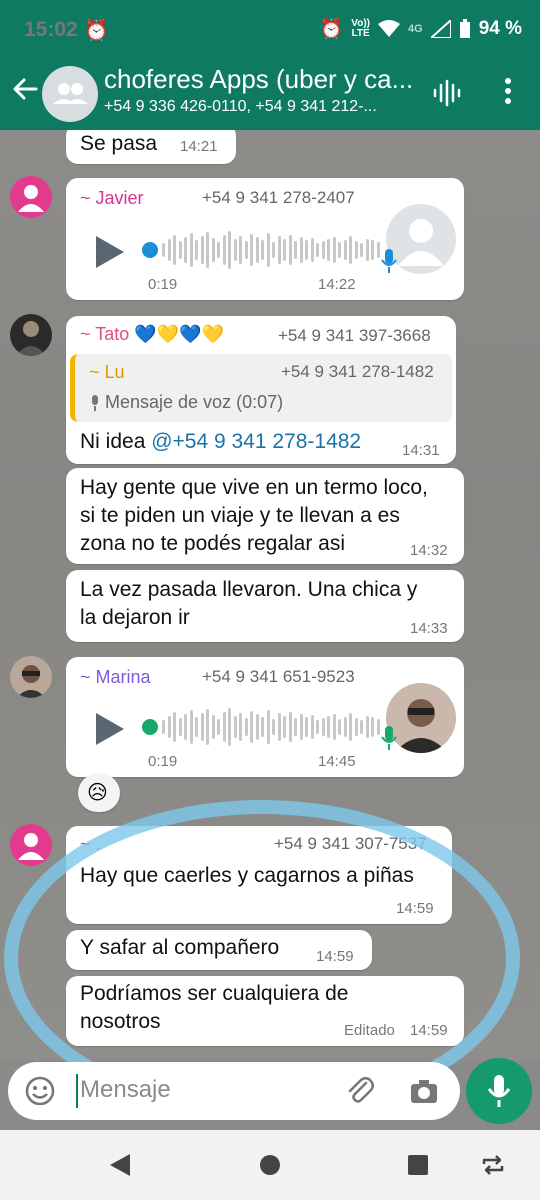 Image resolution: width=540 pixels, height=1200 pixels. What do you see at coordinates (424, 1091) in the screenshot?
I see `camera-icon` at bounding box center [424, 1091].